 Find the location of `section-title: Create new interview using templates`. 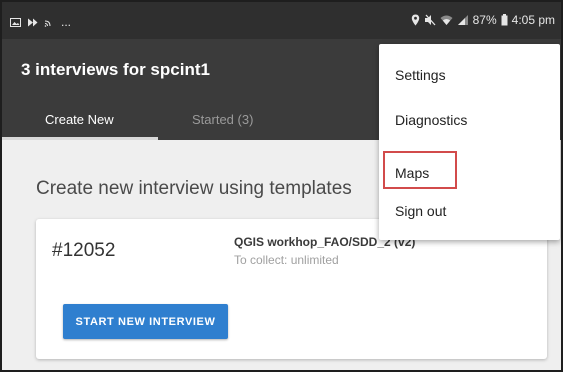

section-title: Create new interview using templates is located at coordinates (194, 188).